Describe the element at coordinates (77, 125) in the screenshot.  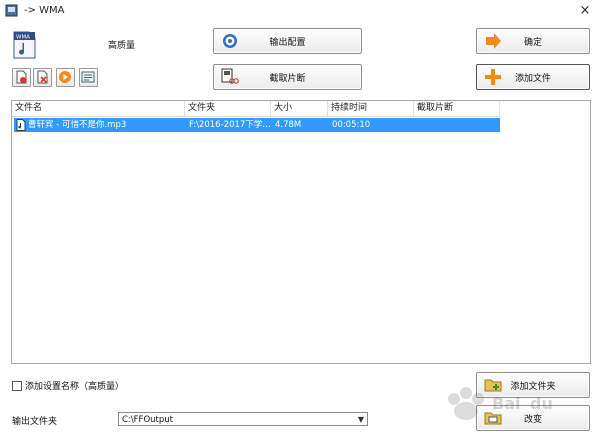
I see `cell-name: 曹轩宾 - 可惜不是你.mp3` at that location.